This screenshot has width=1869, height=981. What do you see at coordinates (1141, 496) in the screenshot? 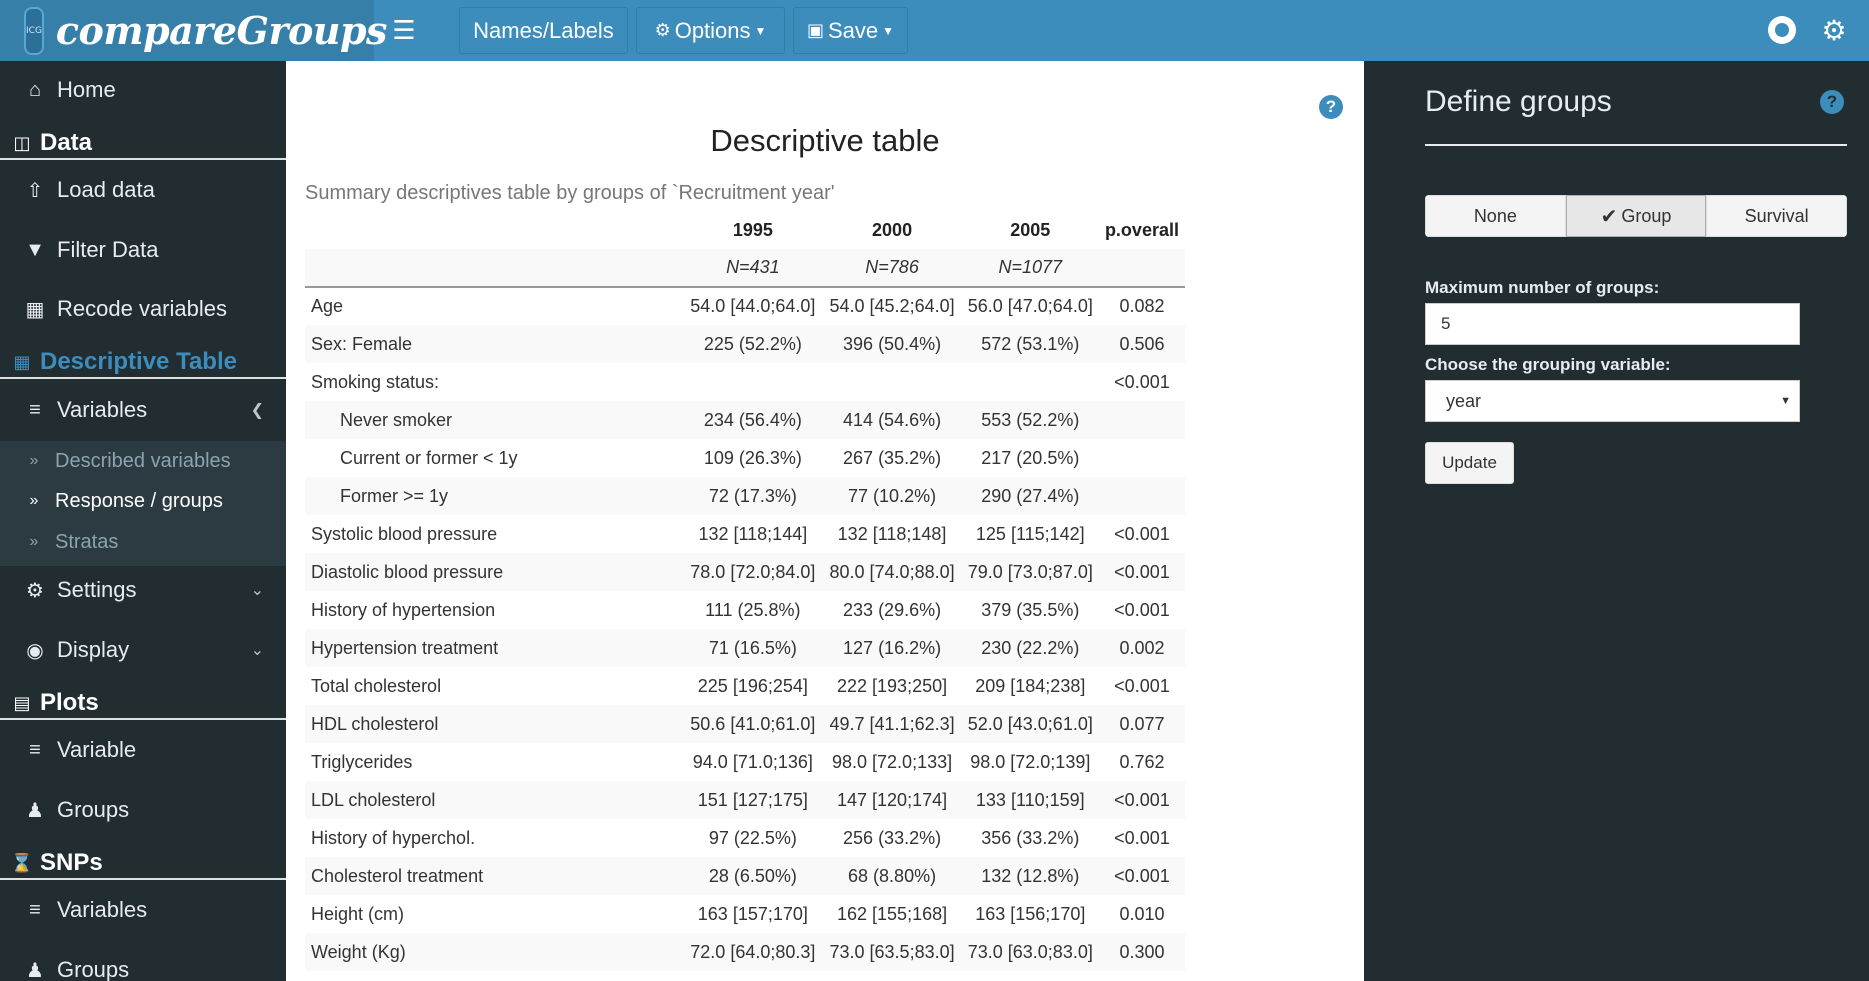
I see `cell-p-overall` at bounding box center [1141, 496].